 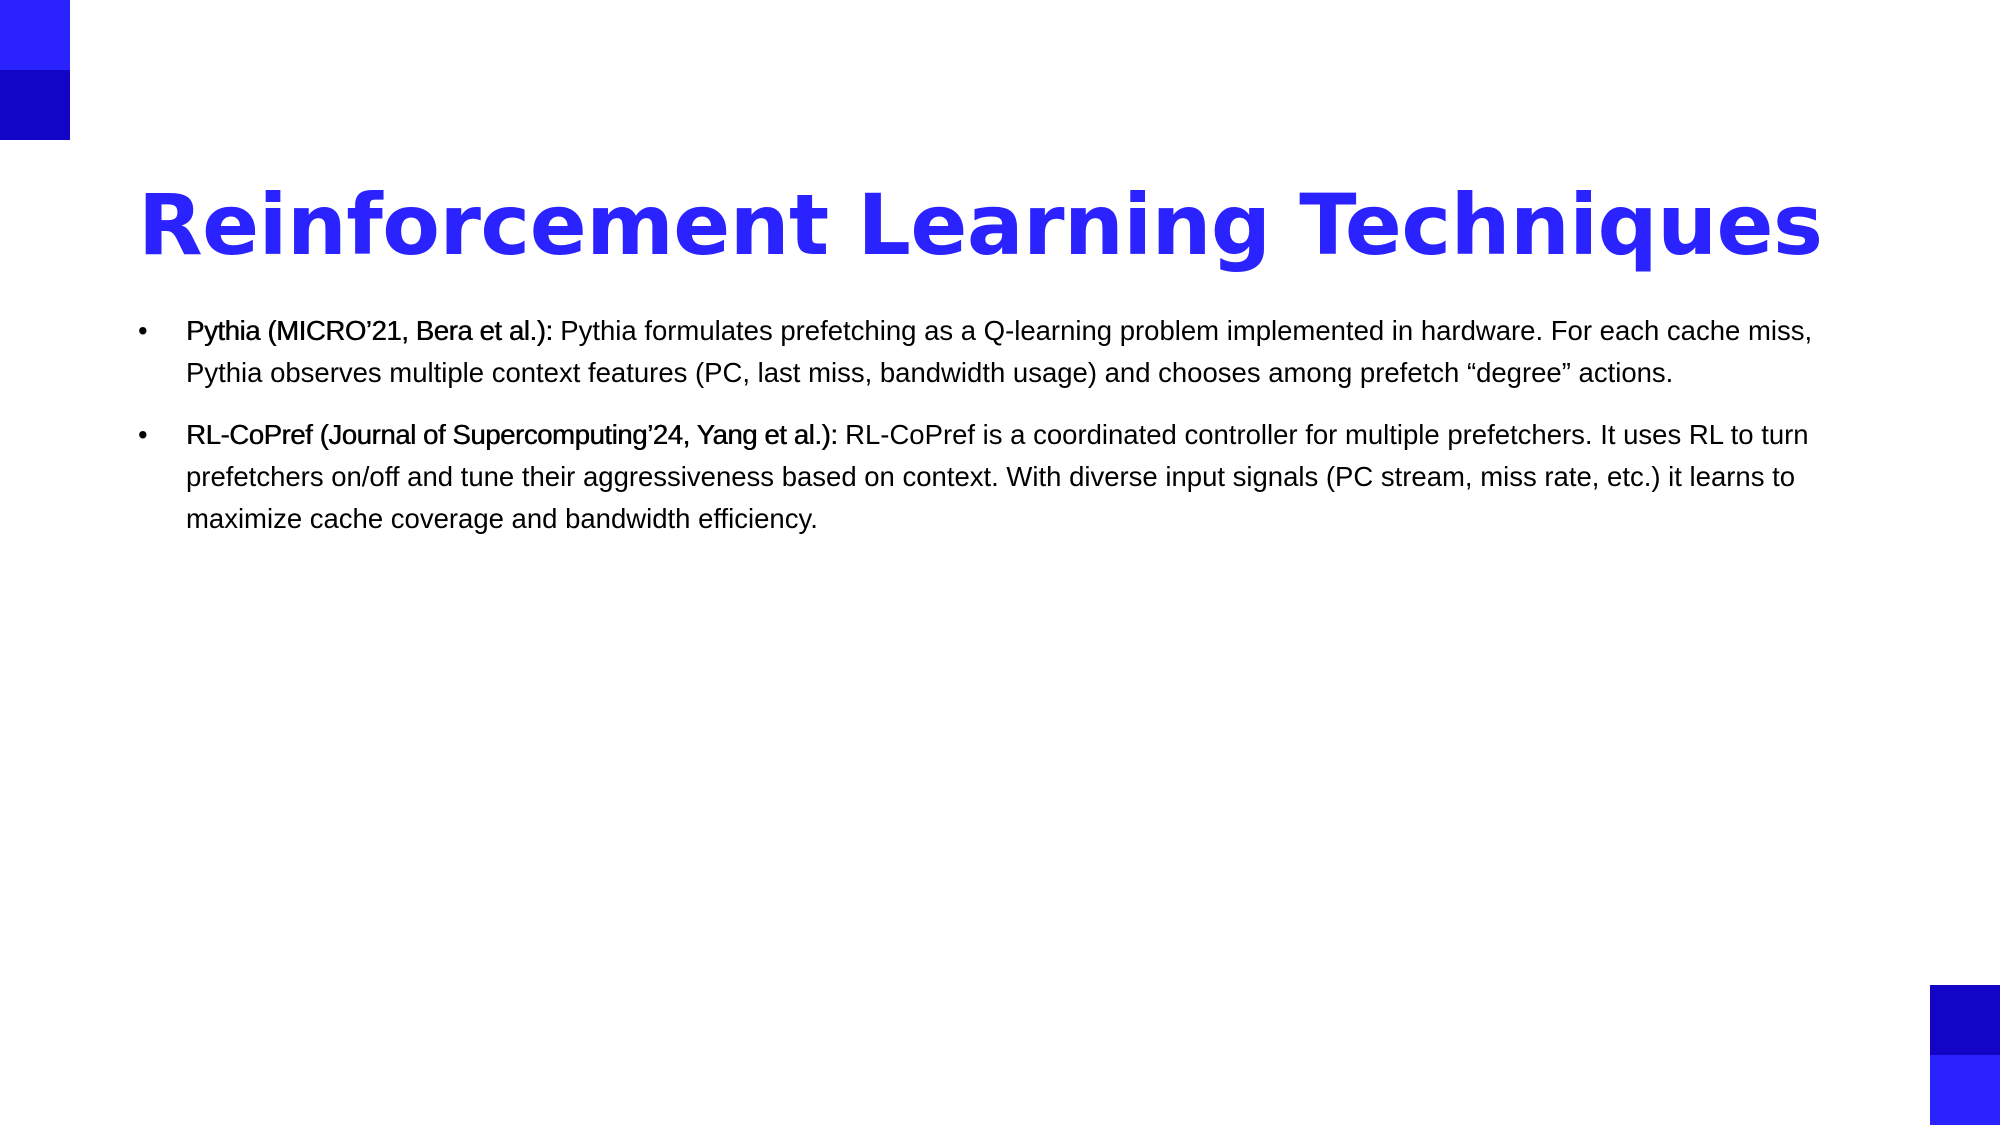 I want to click on corner-block-bottom-right-lower, so click(x=1965, y=1090).